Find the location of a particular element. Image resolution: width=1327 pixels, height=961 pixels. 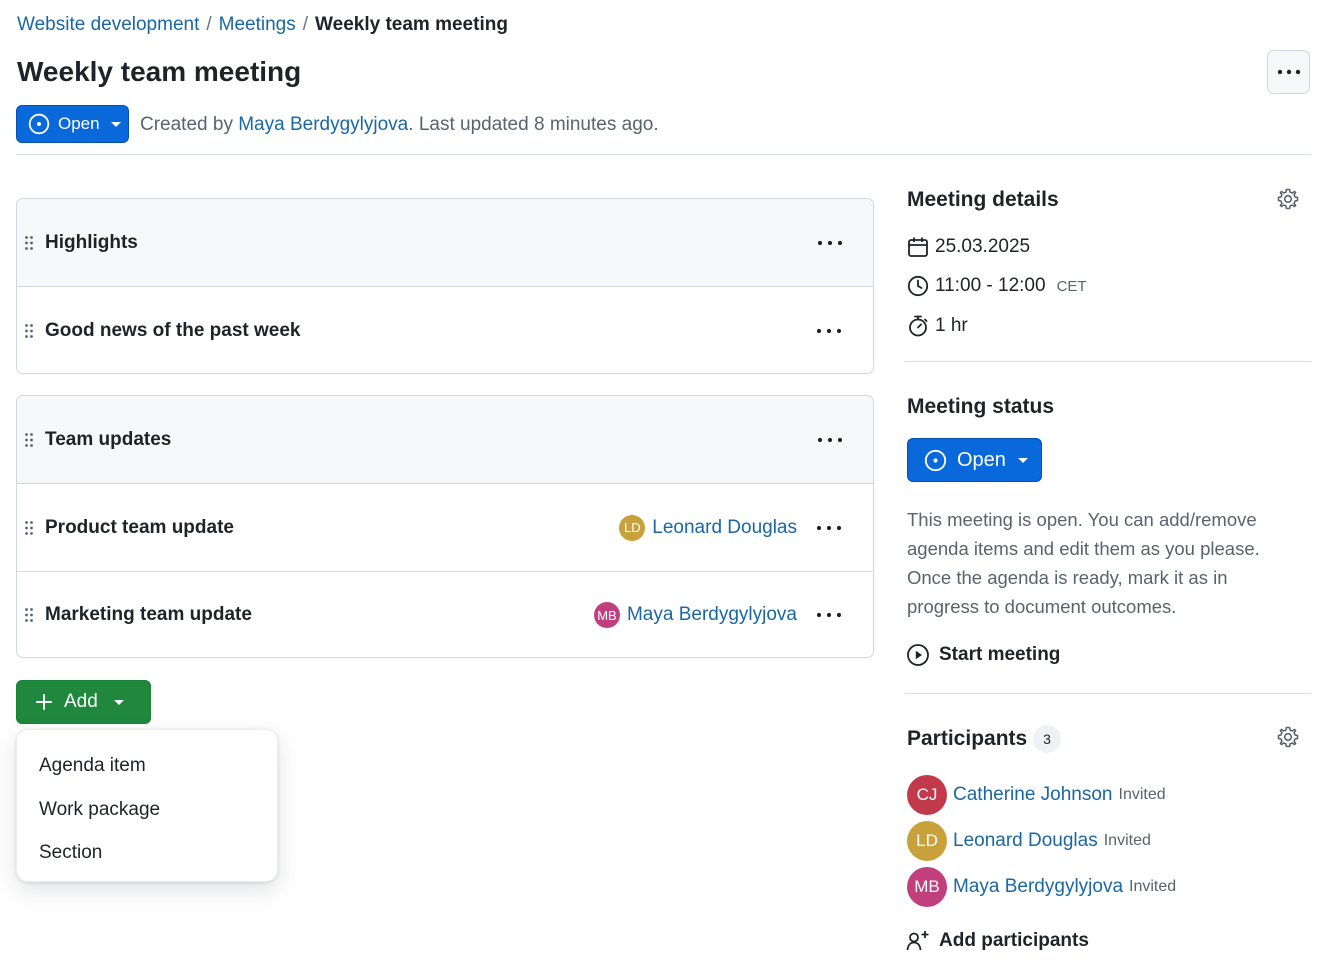

more-actions-button is located at coordinates (1288, 72).